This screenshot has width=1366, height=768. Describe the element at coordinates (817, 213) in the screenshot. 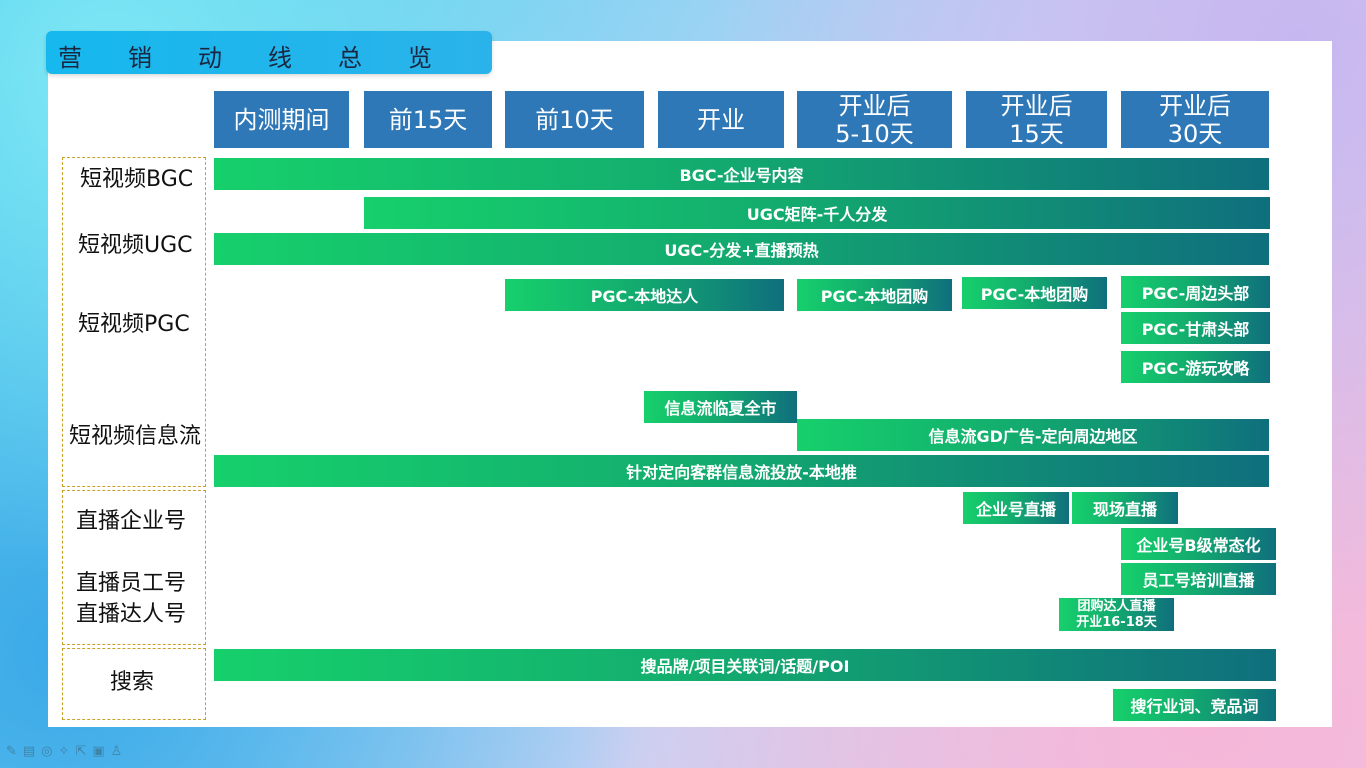

I see `bar-ugc-matrix: UGC矩阵-千人分发` at that location.